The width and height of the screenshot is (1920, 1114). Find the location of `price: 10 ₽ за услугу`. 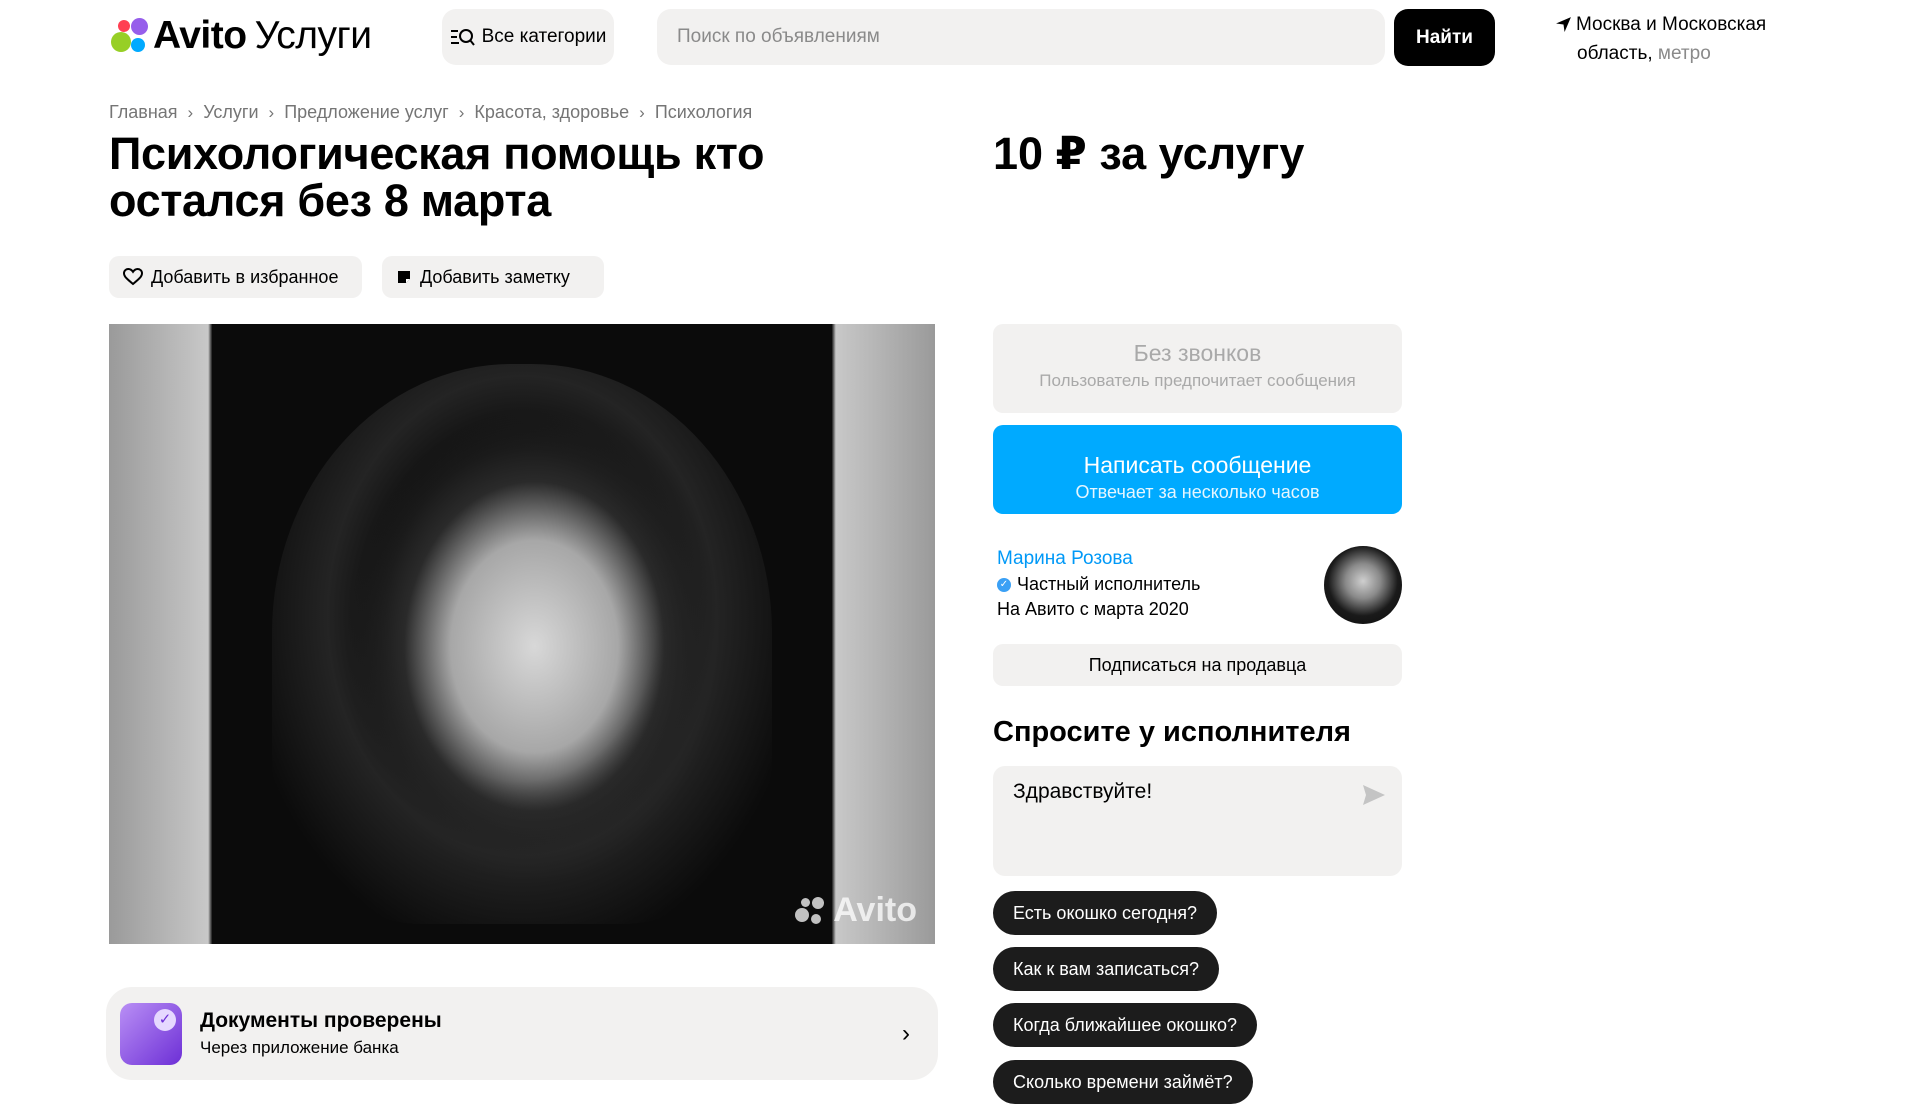

price: 10 ₽ за услугу is located at coordinates (1149, 153).